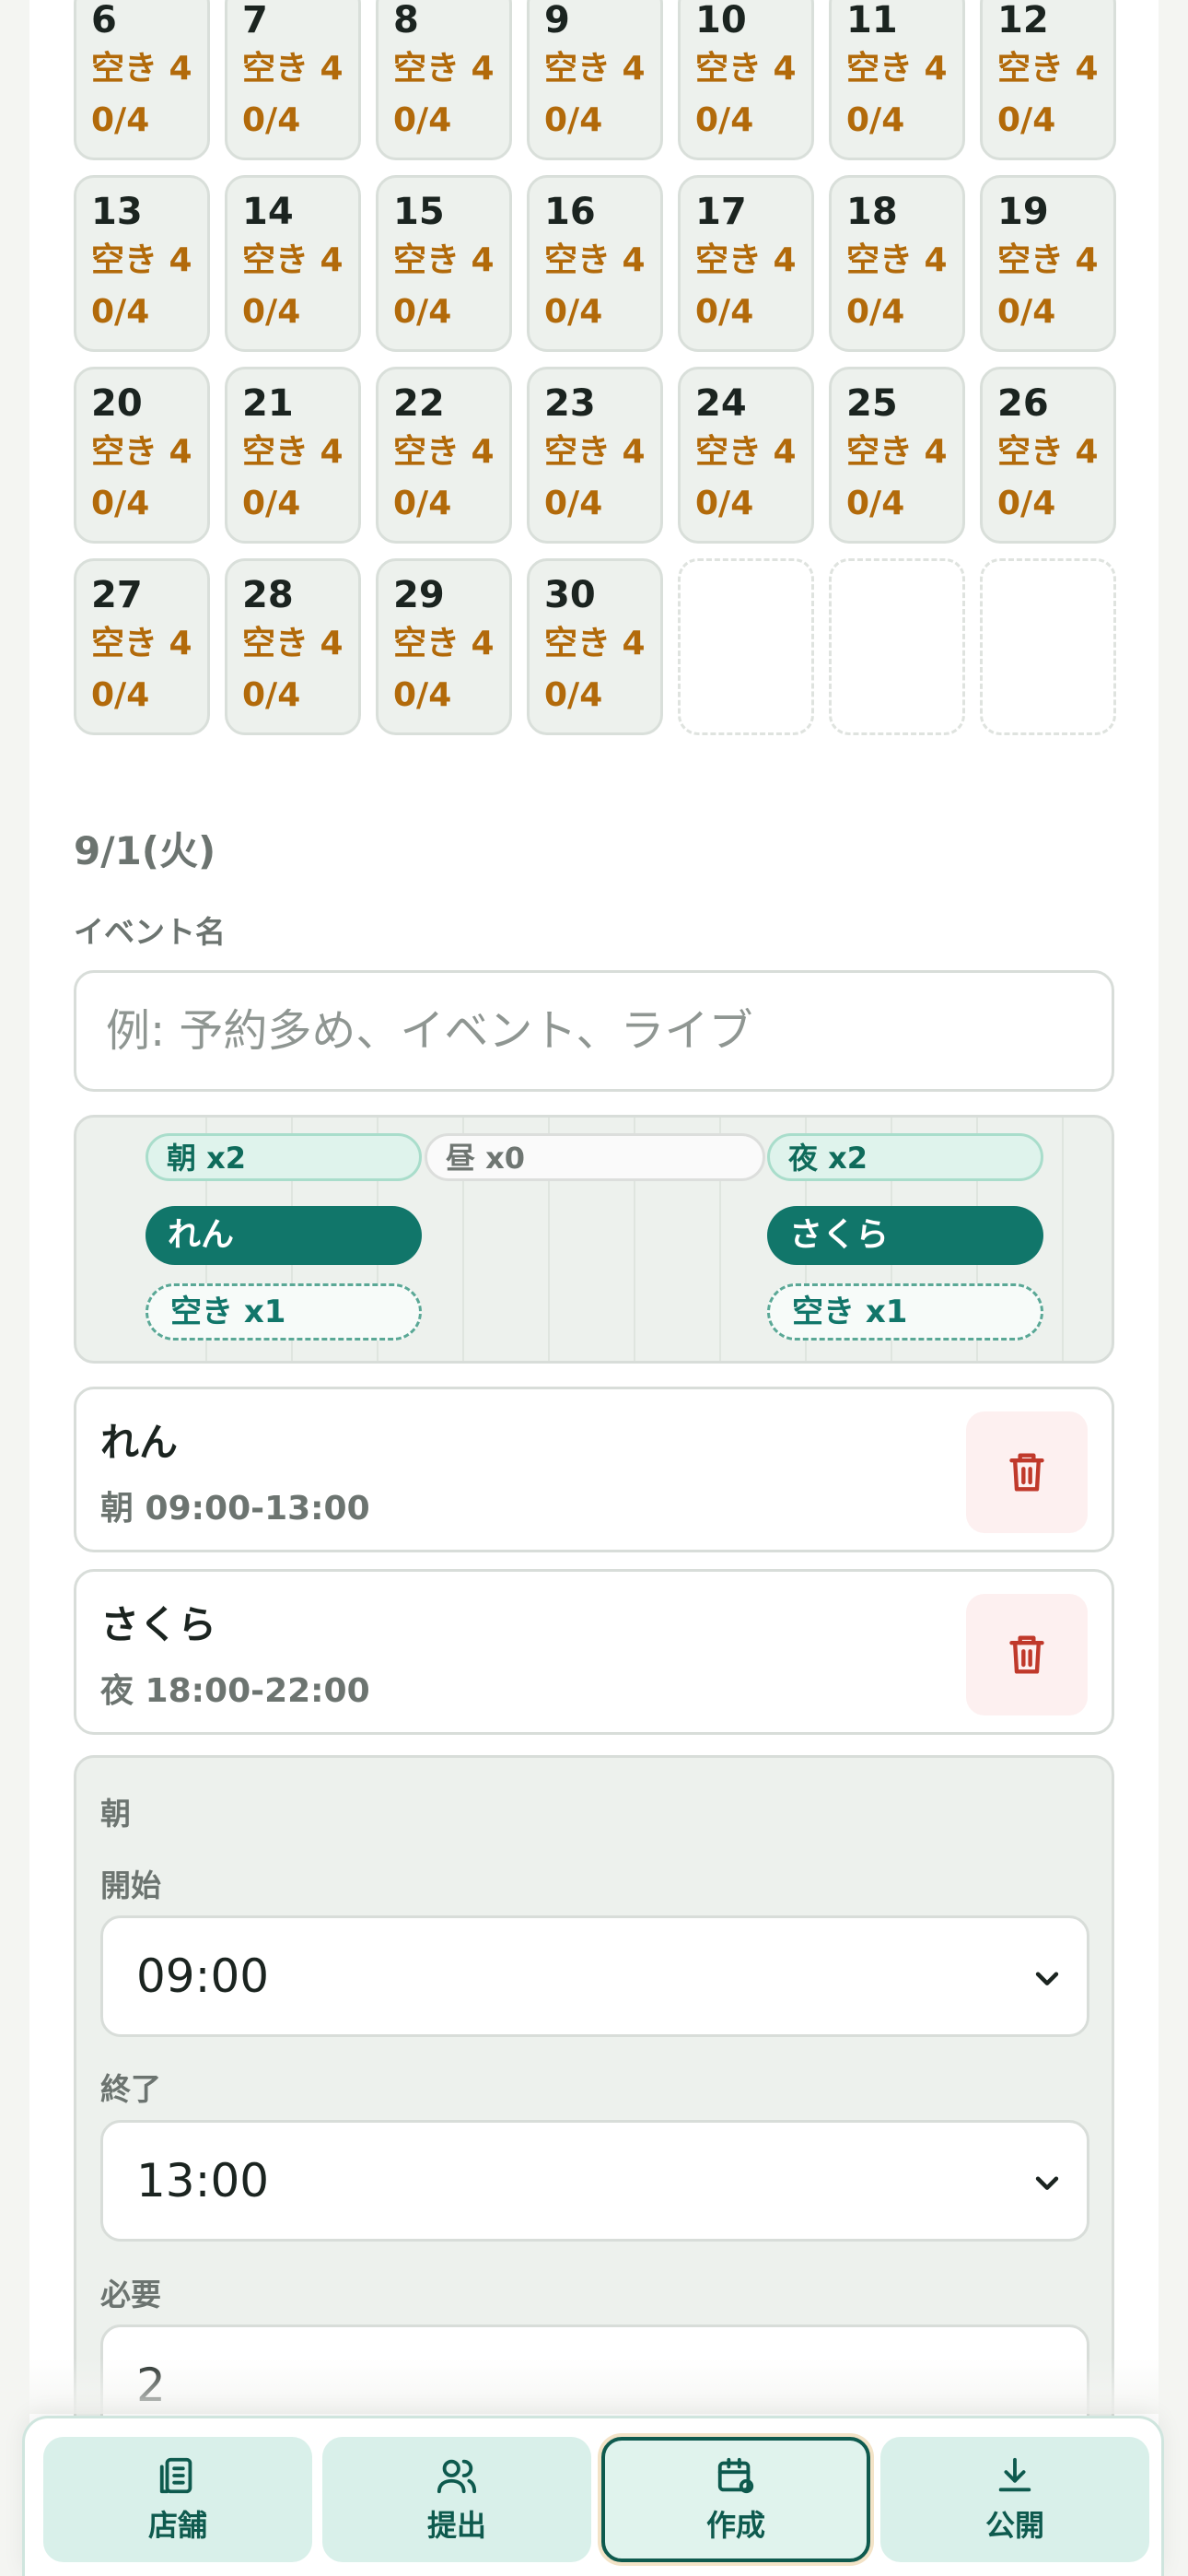 The width and height of the screenshot is (1188, 2576). Describe the element at coordinates (594, 1469) in the screenshot. I see `shift-card: れん 朝 09:00-13:00` at that location.